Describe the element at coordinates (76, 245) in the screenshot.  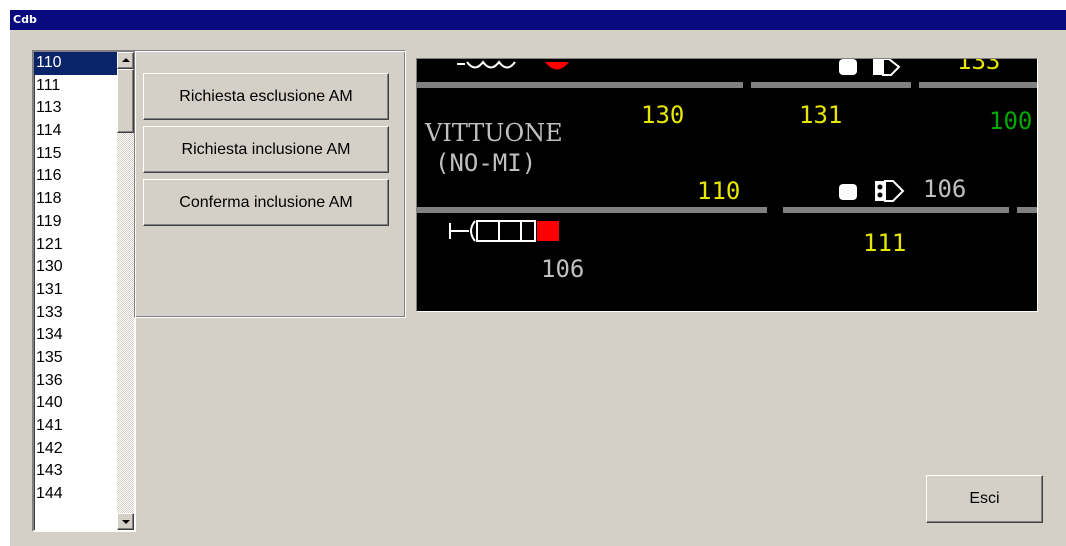
I see `list-item: 121` at that location.